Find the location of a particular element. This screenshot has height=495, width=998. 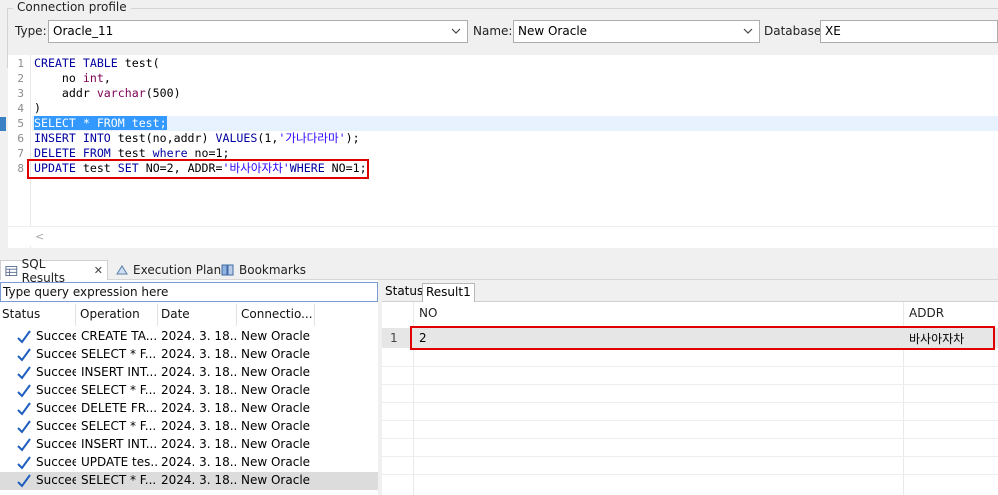

tab-result1: Result1 is located at coordinates (448, 292).